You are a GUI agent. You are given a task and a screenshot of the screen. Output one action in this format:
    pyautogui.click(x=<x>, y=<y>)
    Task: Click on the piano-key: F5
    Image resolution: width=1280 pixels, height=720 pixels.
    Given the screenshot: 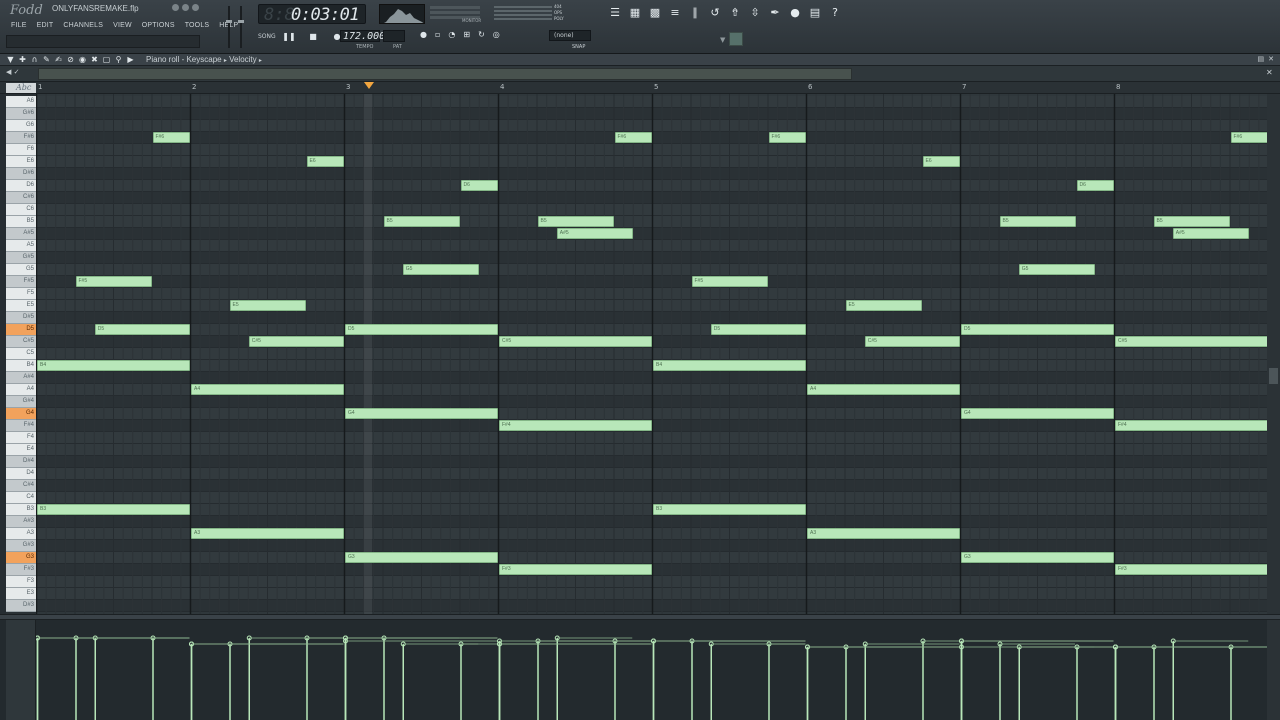 What is the action you would take?
    pyautogui.click(x=21, y=294)
    